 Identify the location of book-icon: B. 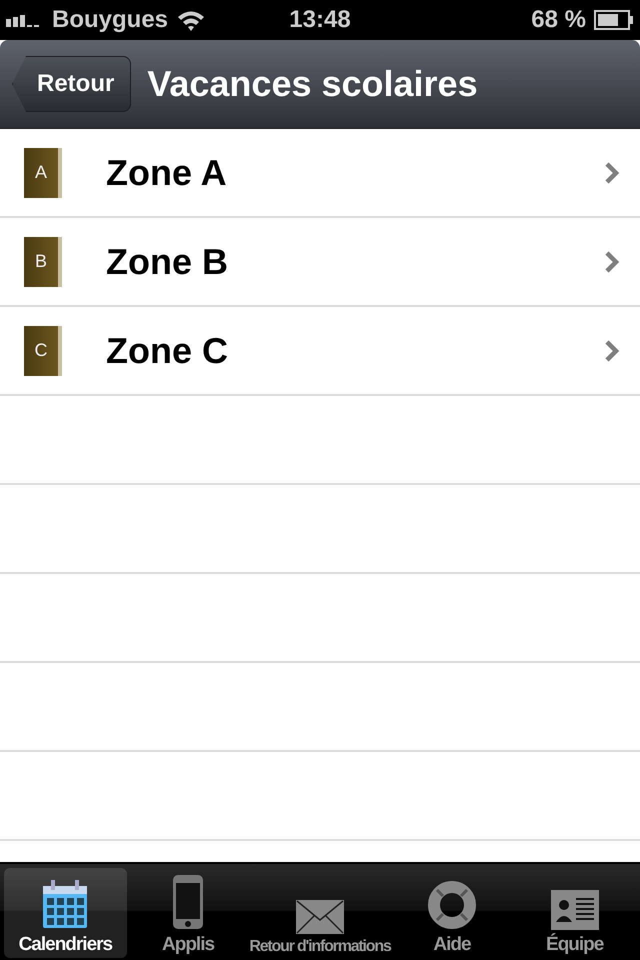
(43, 261).